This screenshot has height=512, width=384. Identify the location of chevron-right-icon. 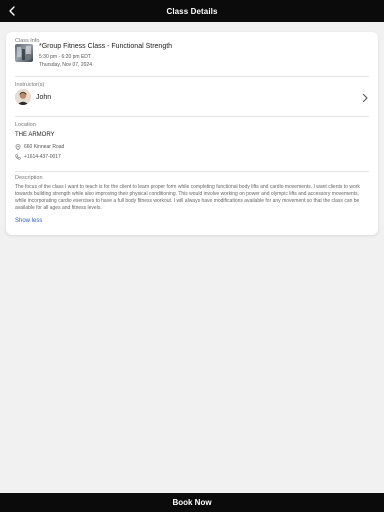
(365, 98).